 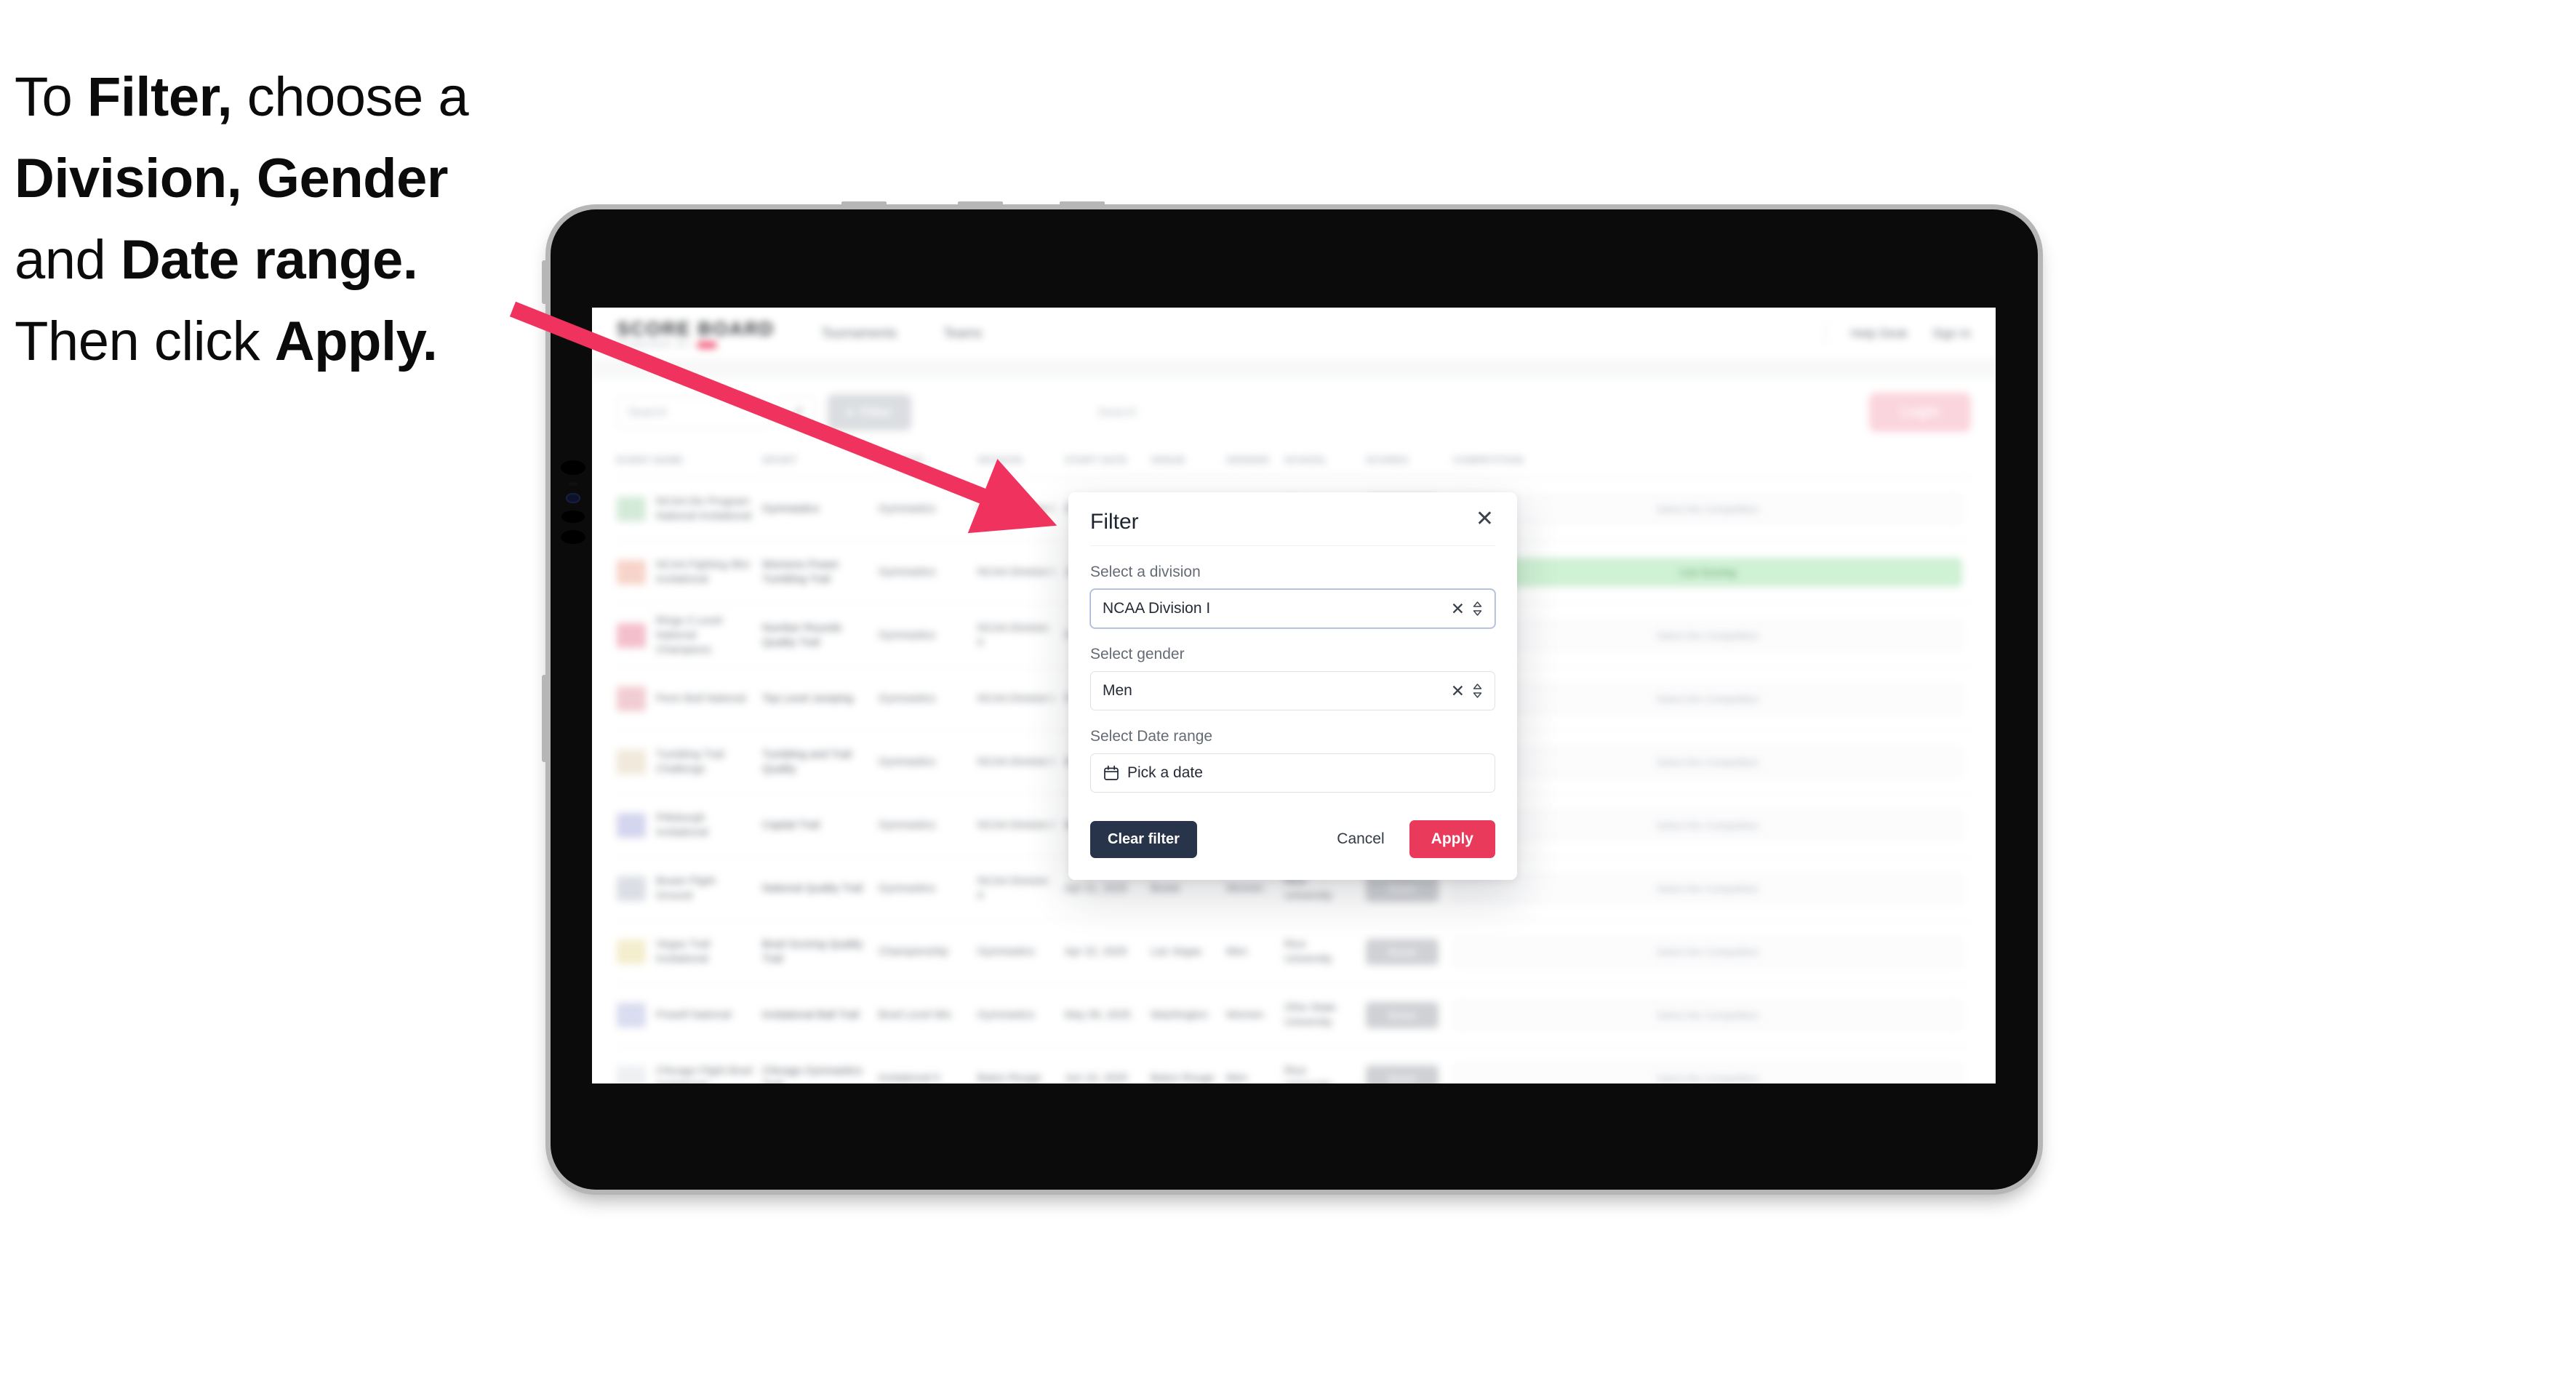 I want to click on date-picker-placeholder: Pick a date, so click(x=1165, y=773).